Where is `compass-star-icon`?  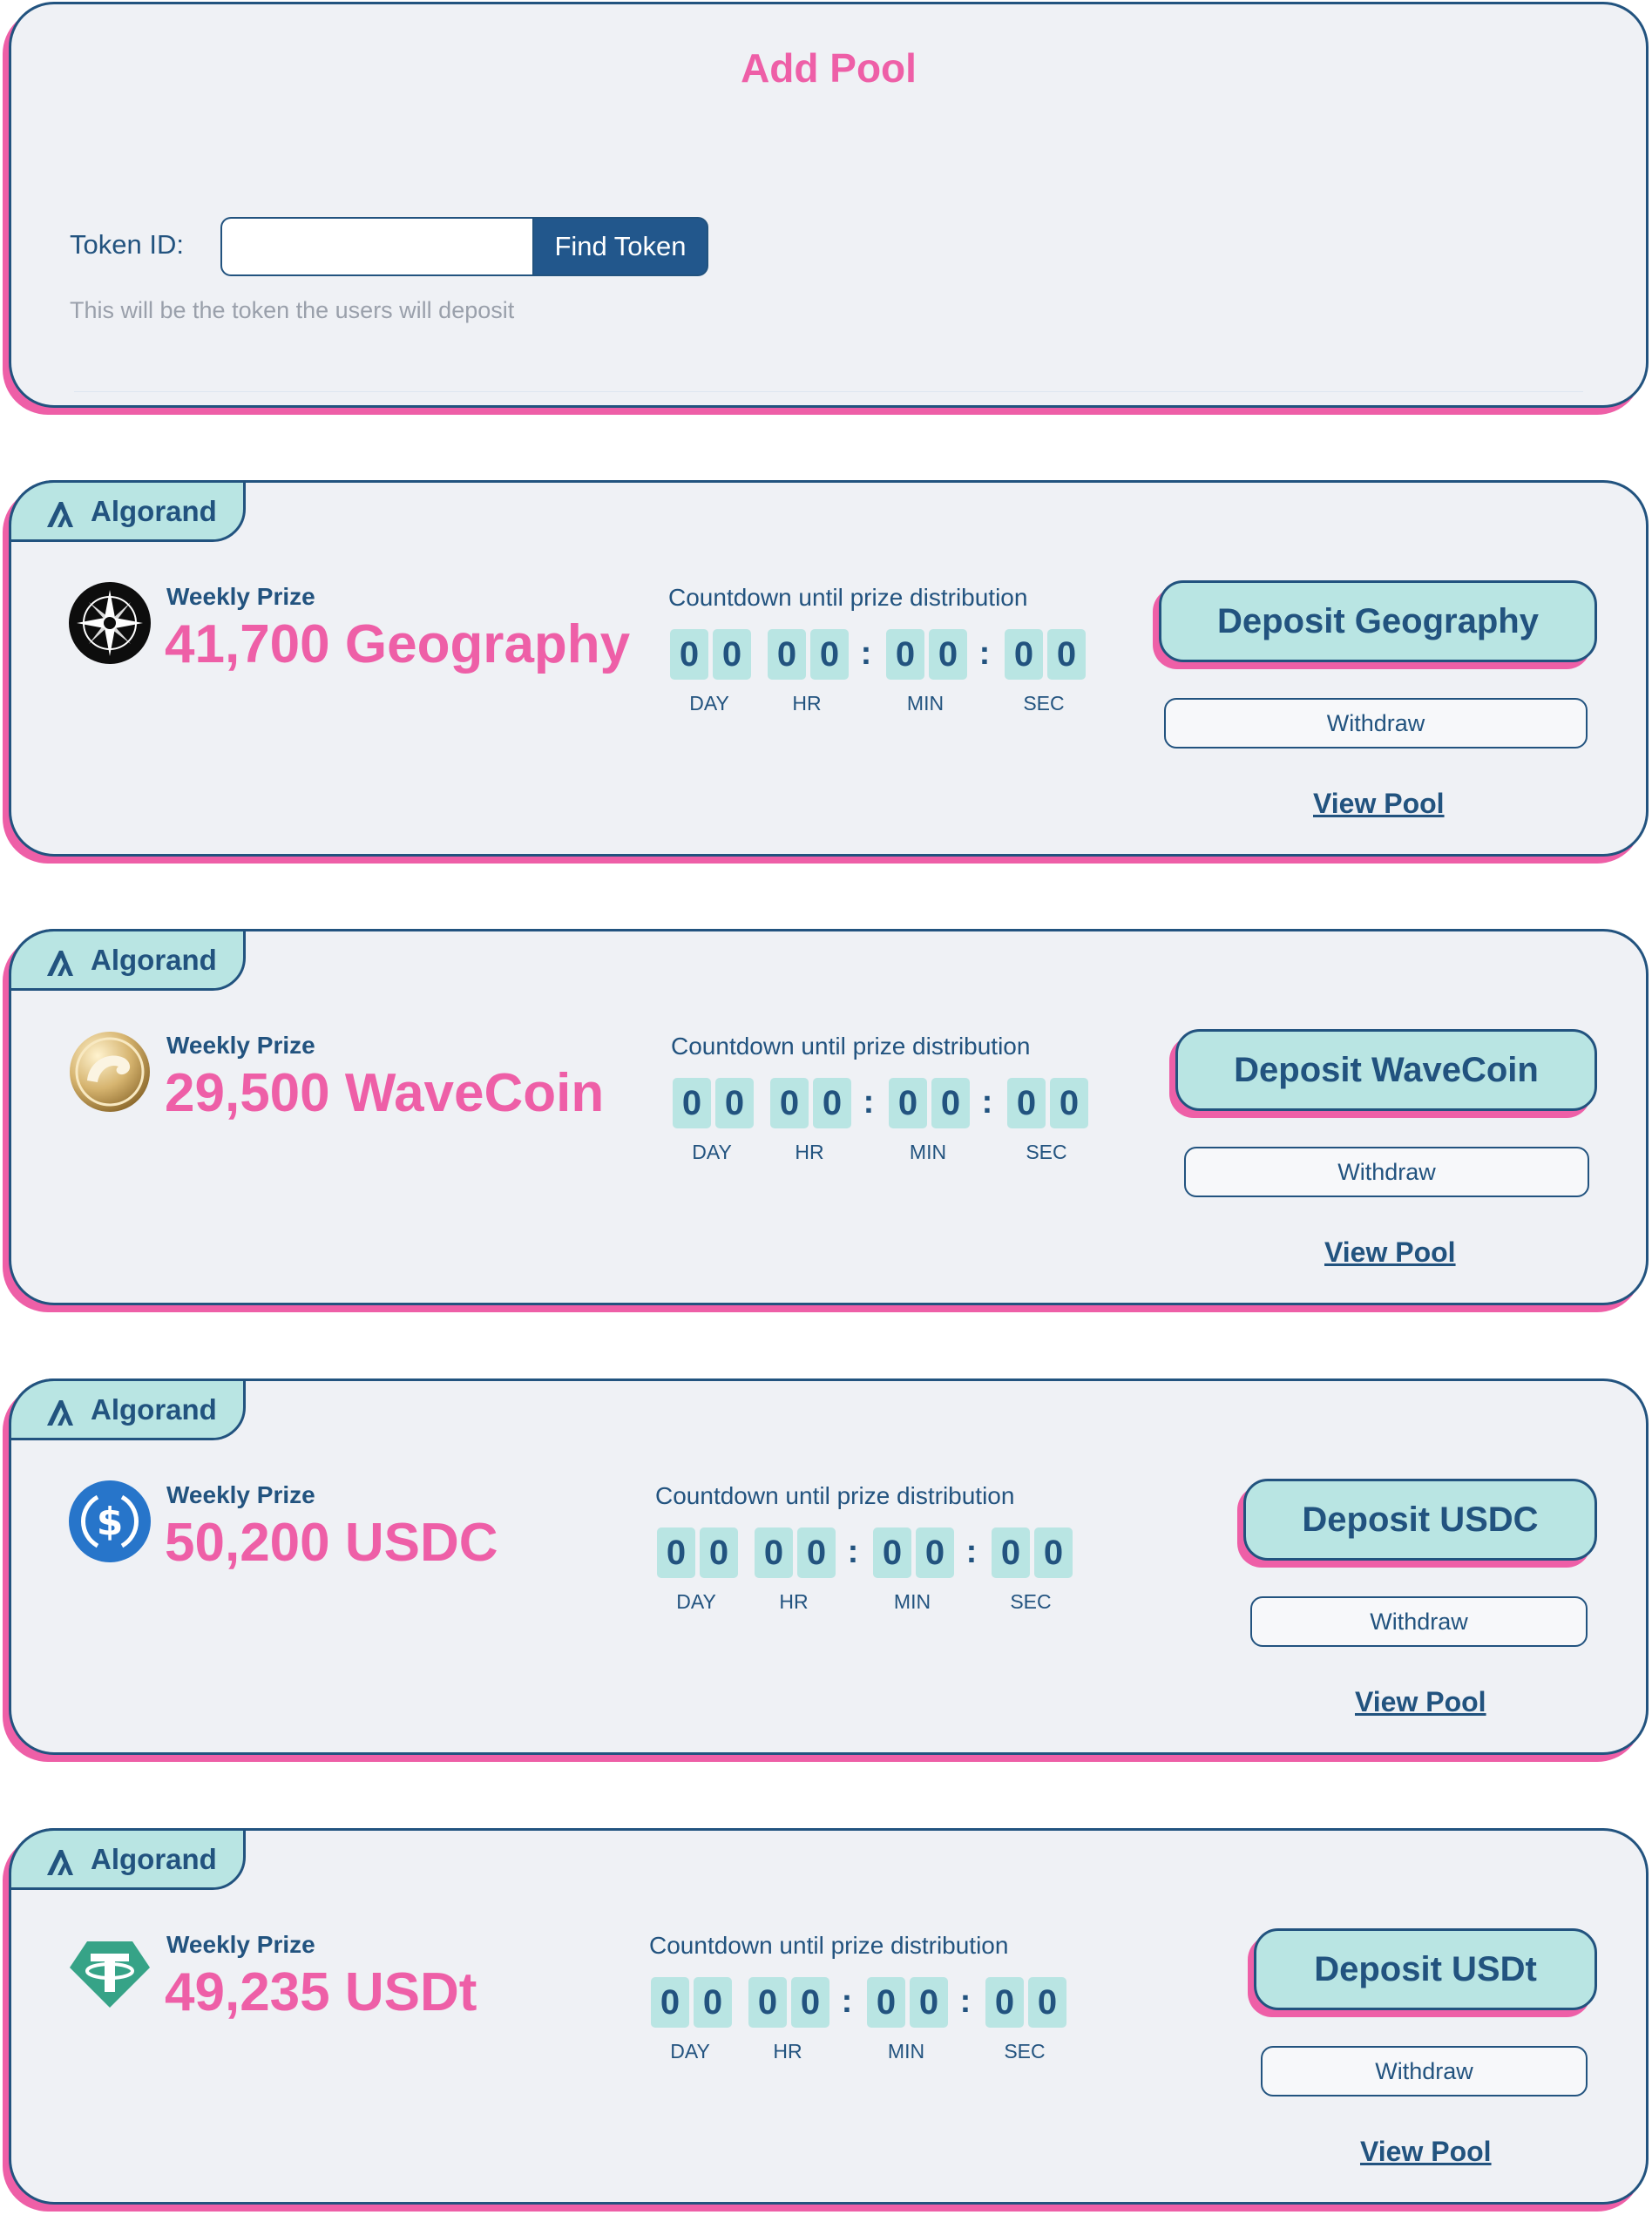
compass-star-icon is located at coordinates (110, 623).